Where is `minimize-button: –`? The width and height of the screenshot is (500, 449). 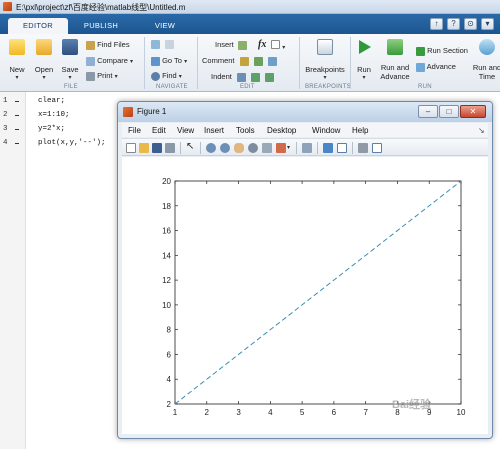 minimize-button: – is located at coordinates (428, 111).